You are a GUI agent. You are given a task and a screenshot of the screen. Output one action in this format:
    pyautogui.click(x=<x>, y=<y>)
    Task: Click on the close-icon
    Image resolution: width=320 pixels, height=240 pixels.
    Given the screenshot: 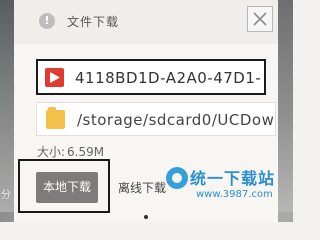 What is the action you would take?
    pyautogui.click(x=260, y=19)
    